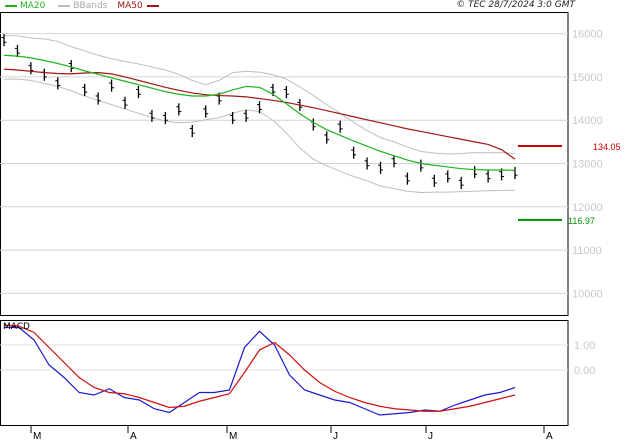 This screenshot has width=627, height=440. I want to click on macd-y-tick-0.00: 0.00, so click(584, 371).